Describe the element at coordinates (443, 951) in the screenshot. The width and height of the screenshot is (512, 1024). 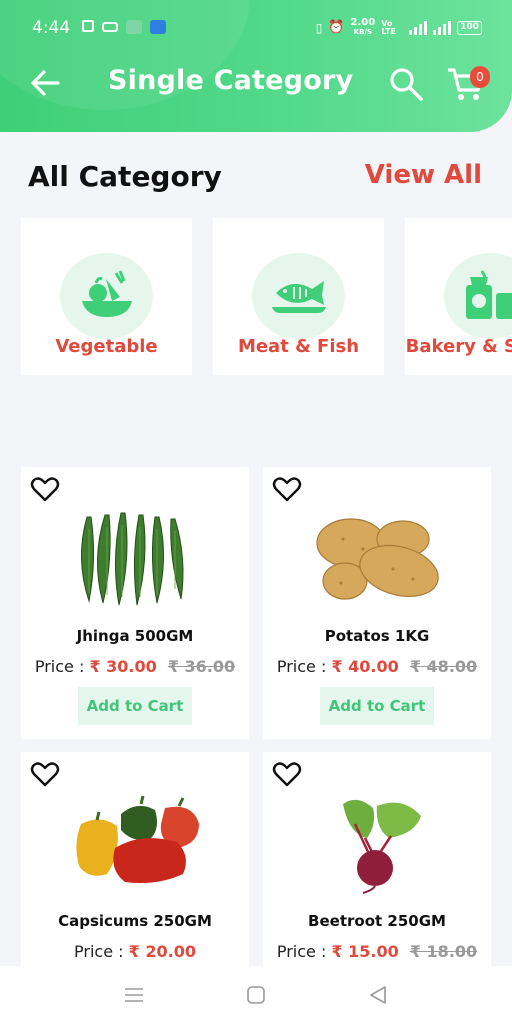
I see `original-price: ₹ 18.00` at that location.